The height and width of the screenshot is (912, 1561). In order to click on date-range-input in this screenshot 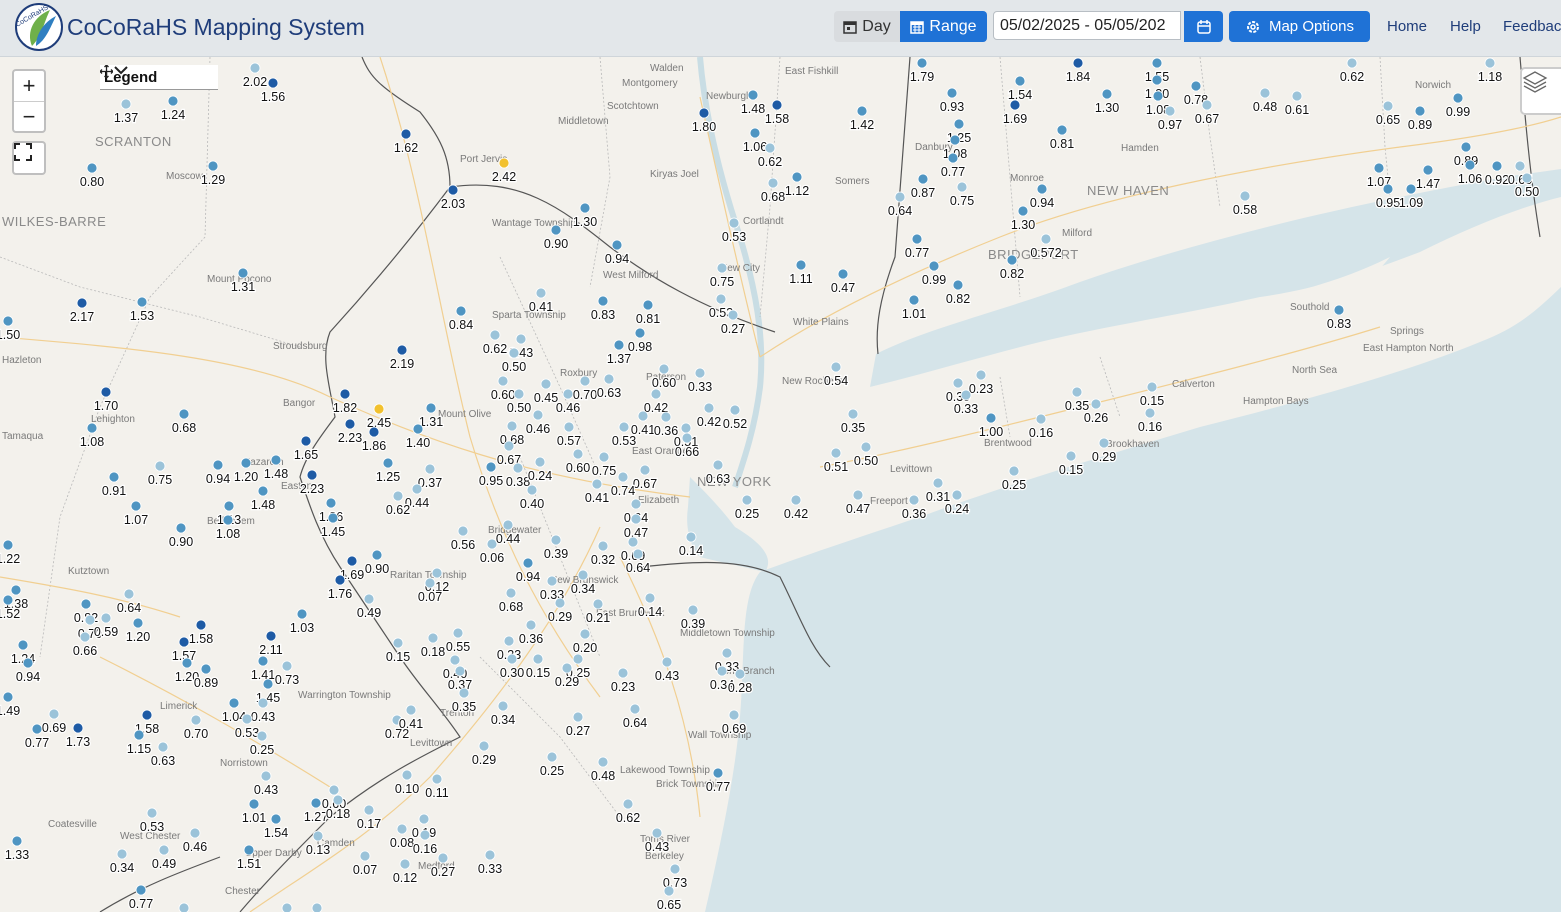, I will do `click(1087, 25)`.